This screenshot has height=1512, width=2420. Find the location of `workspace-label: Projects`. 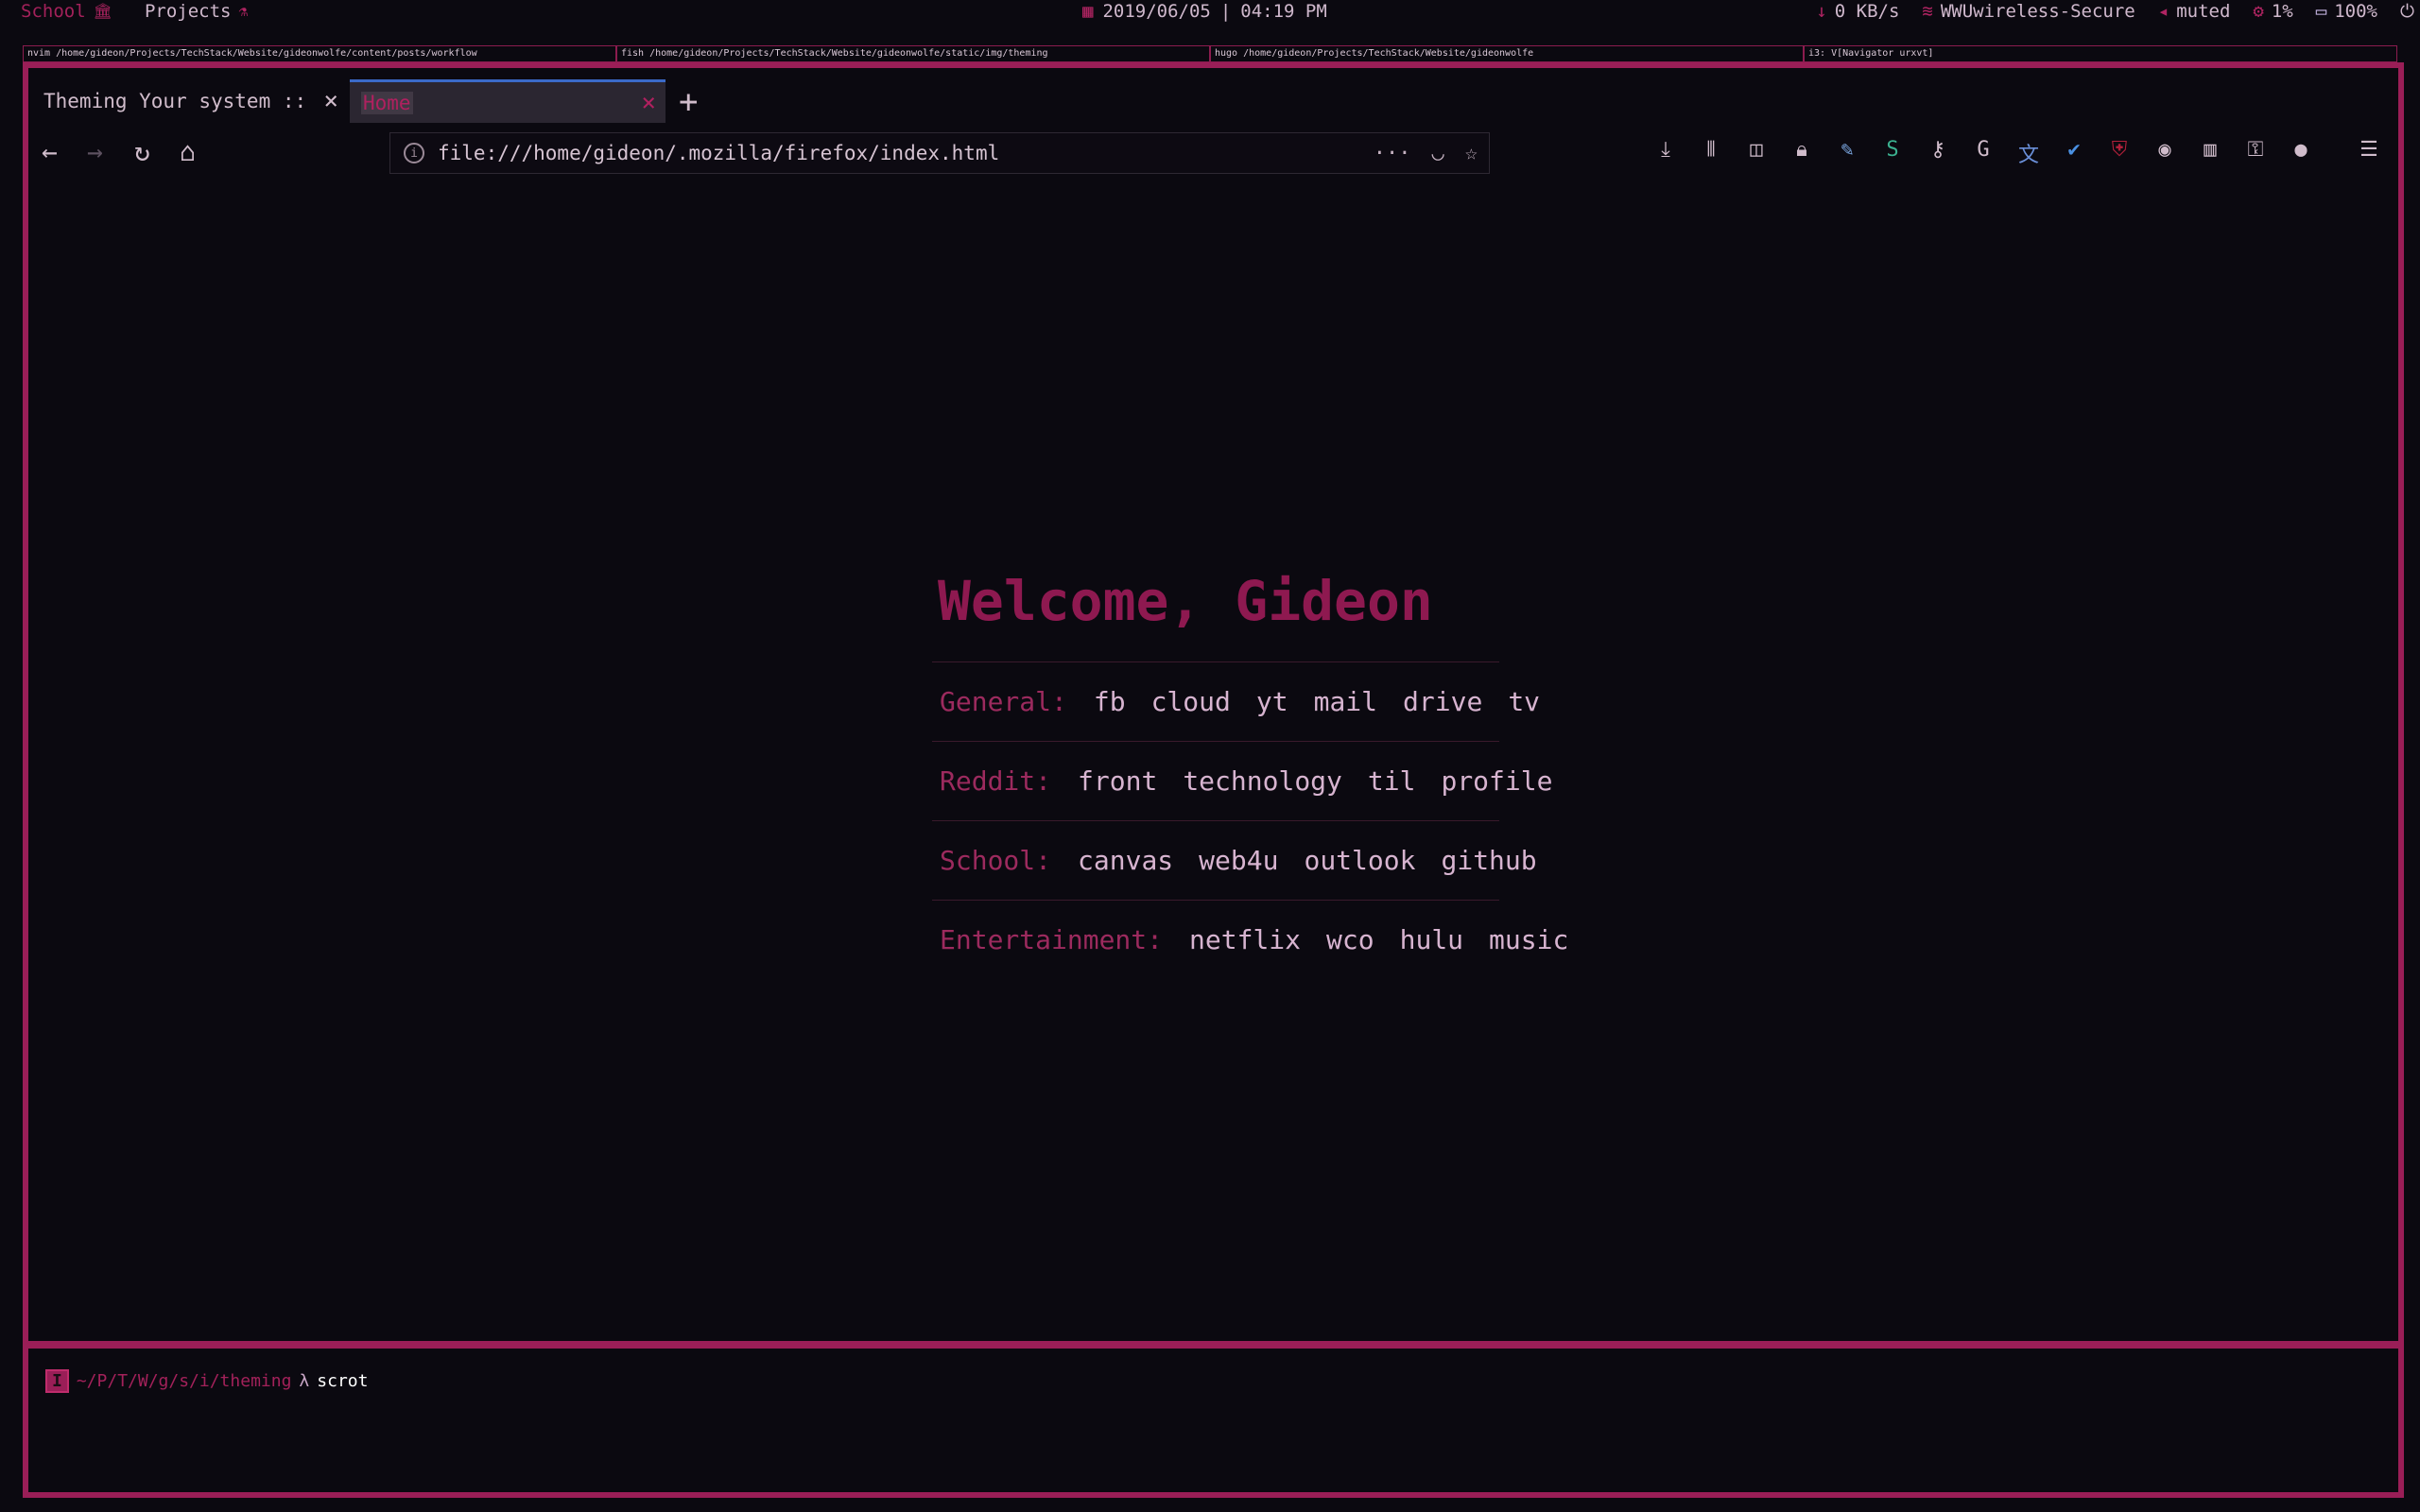

workspace-label: Projects is located at coordinates (188, 11).